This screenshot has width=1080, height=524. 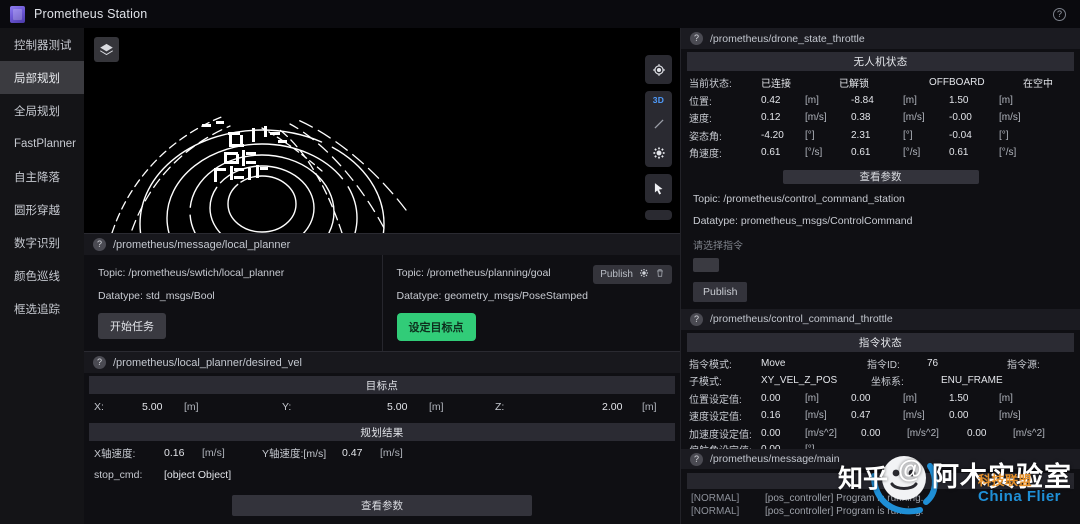 What do you see at coordinates (700, 120) in the screenshot?
I see `velocity-label: 速度:` at bounding box center [700, 120].